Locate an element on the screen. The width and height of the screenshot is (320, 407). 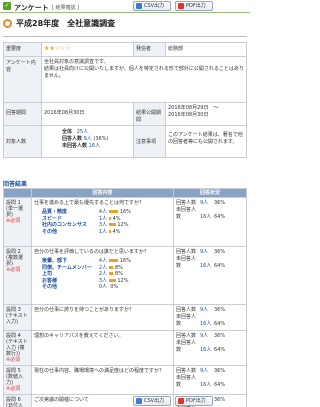
stat-total-link: 25人 is located at coordinates (82, 132).